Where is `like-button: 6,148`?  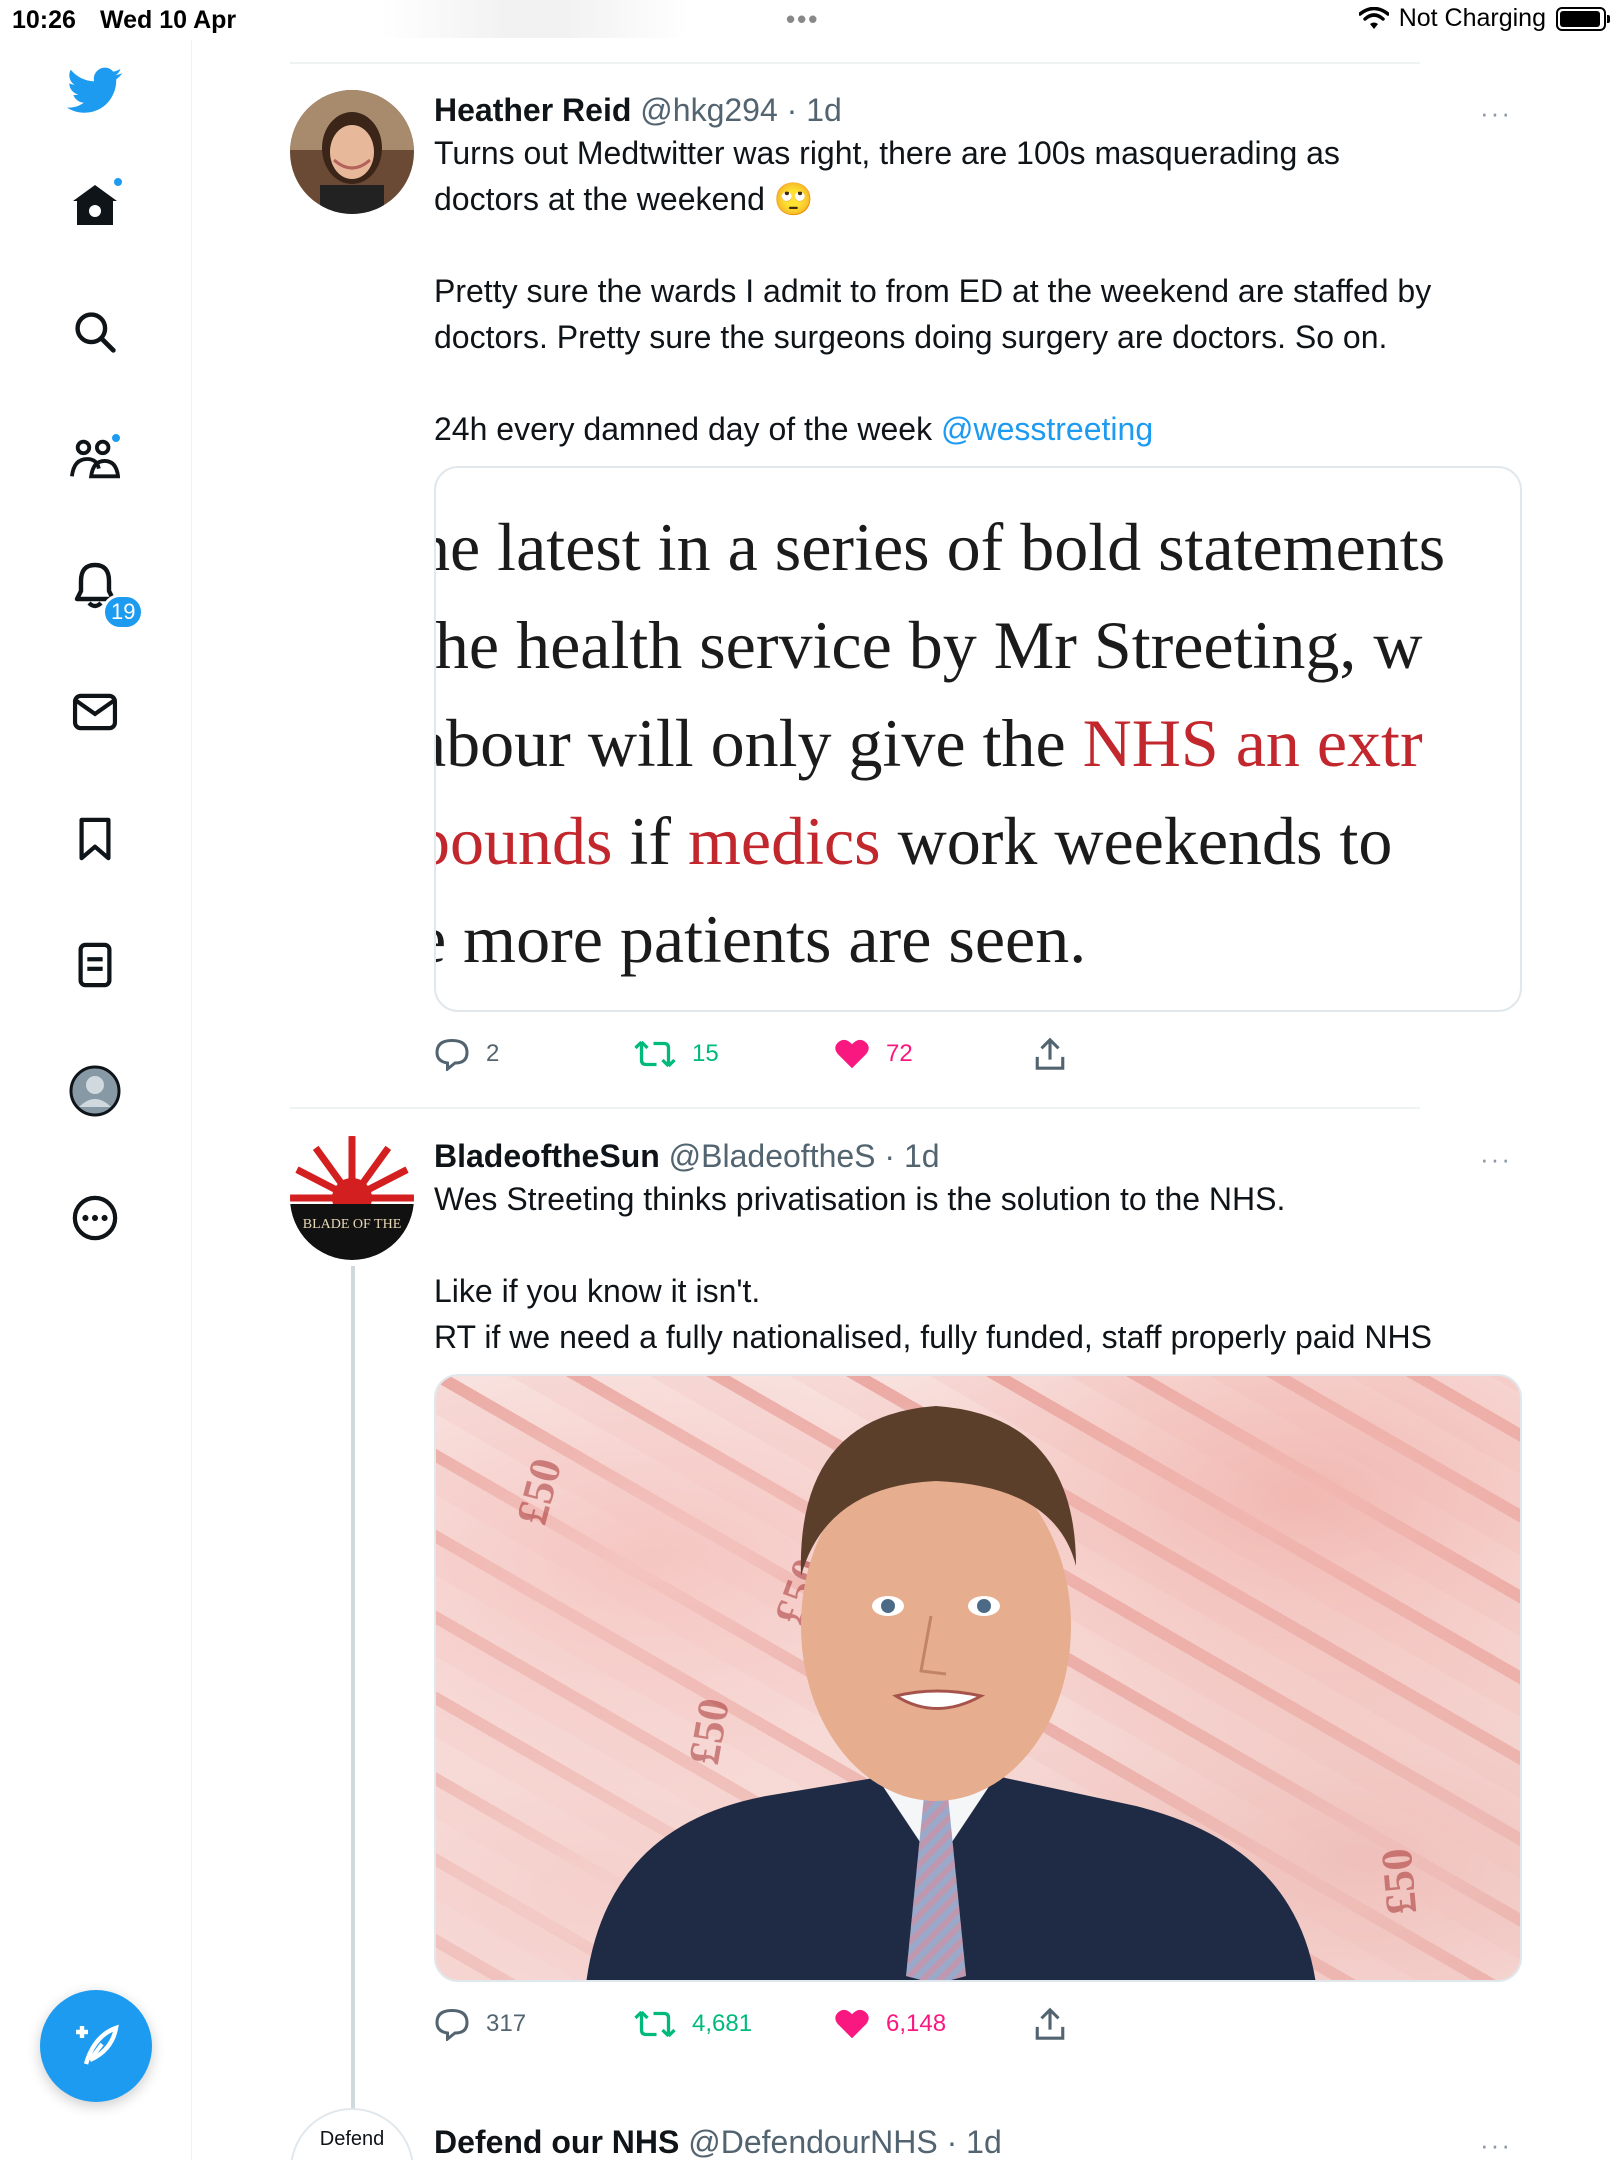
like-button: 6,148 is located at coordinates (934, 2024).